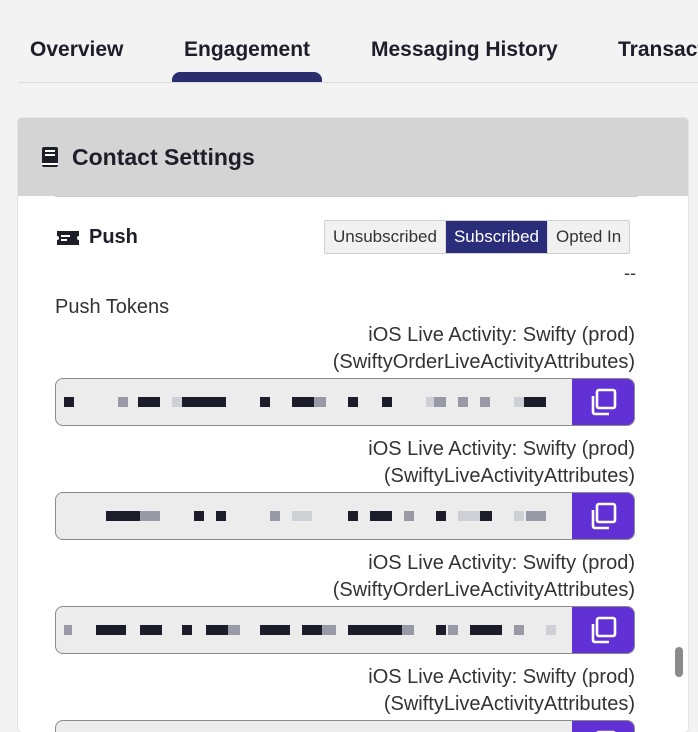  I want to click on card-title: Contact Settings, so click(163, 156).